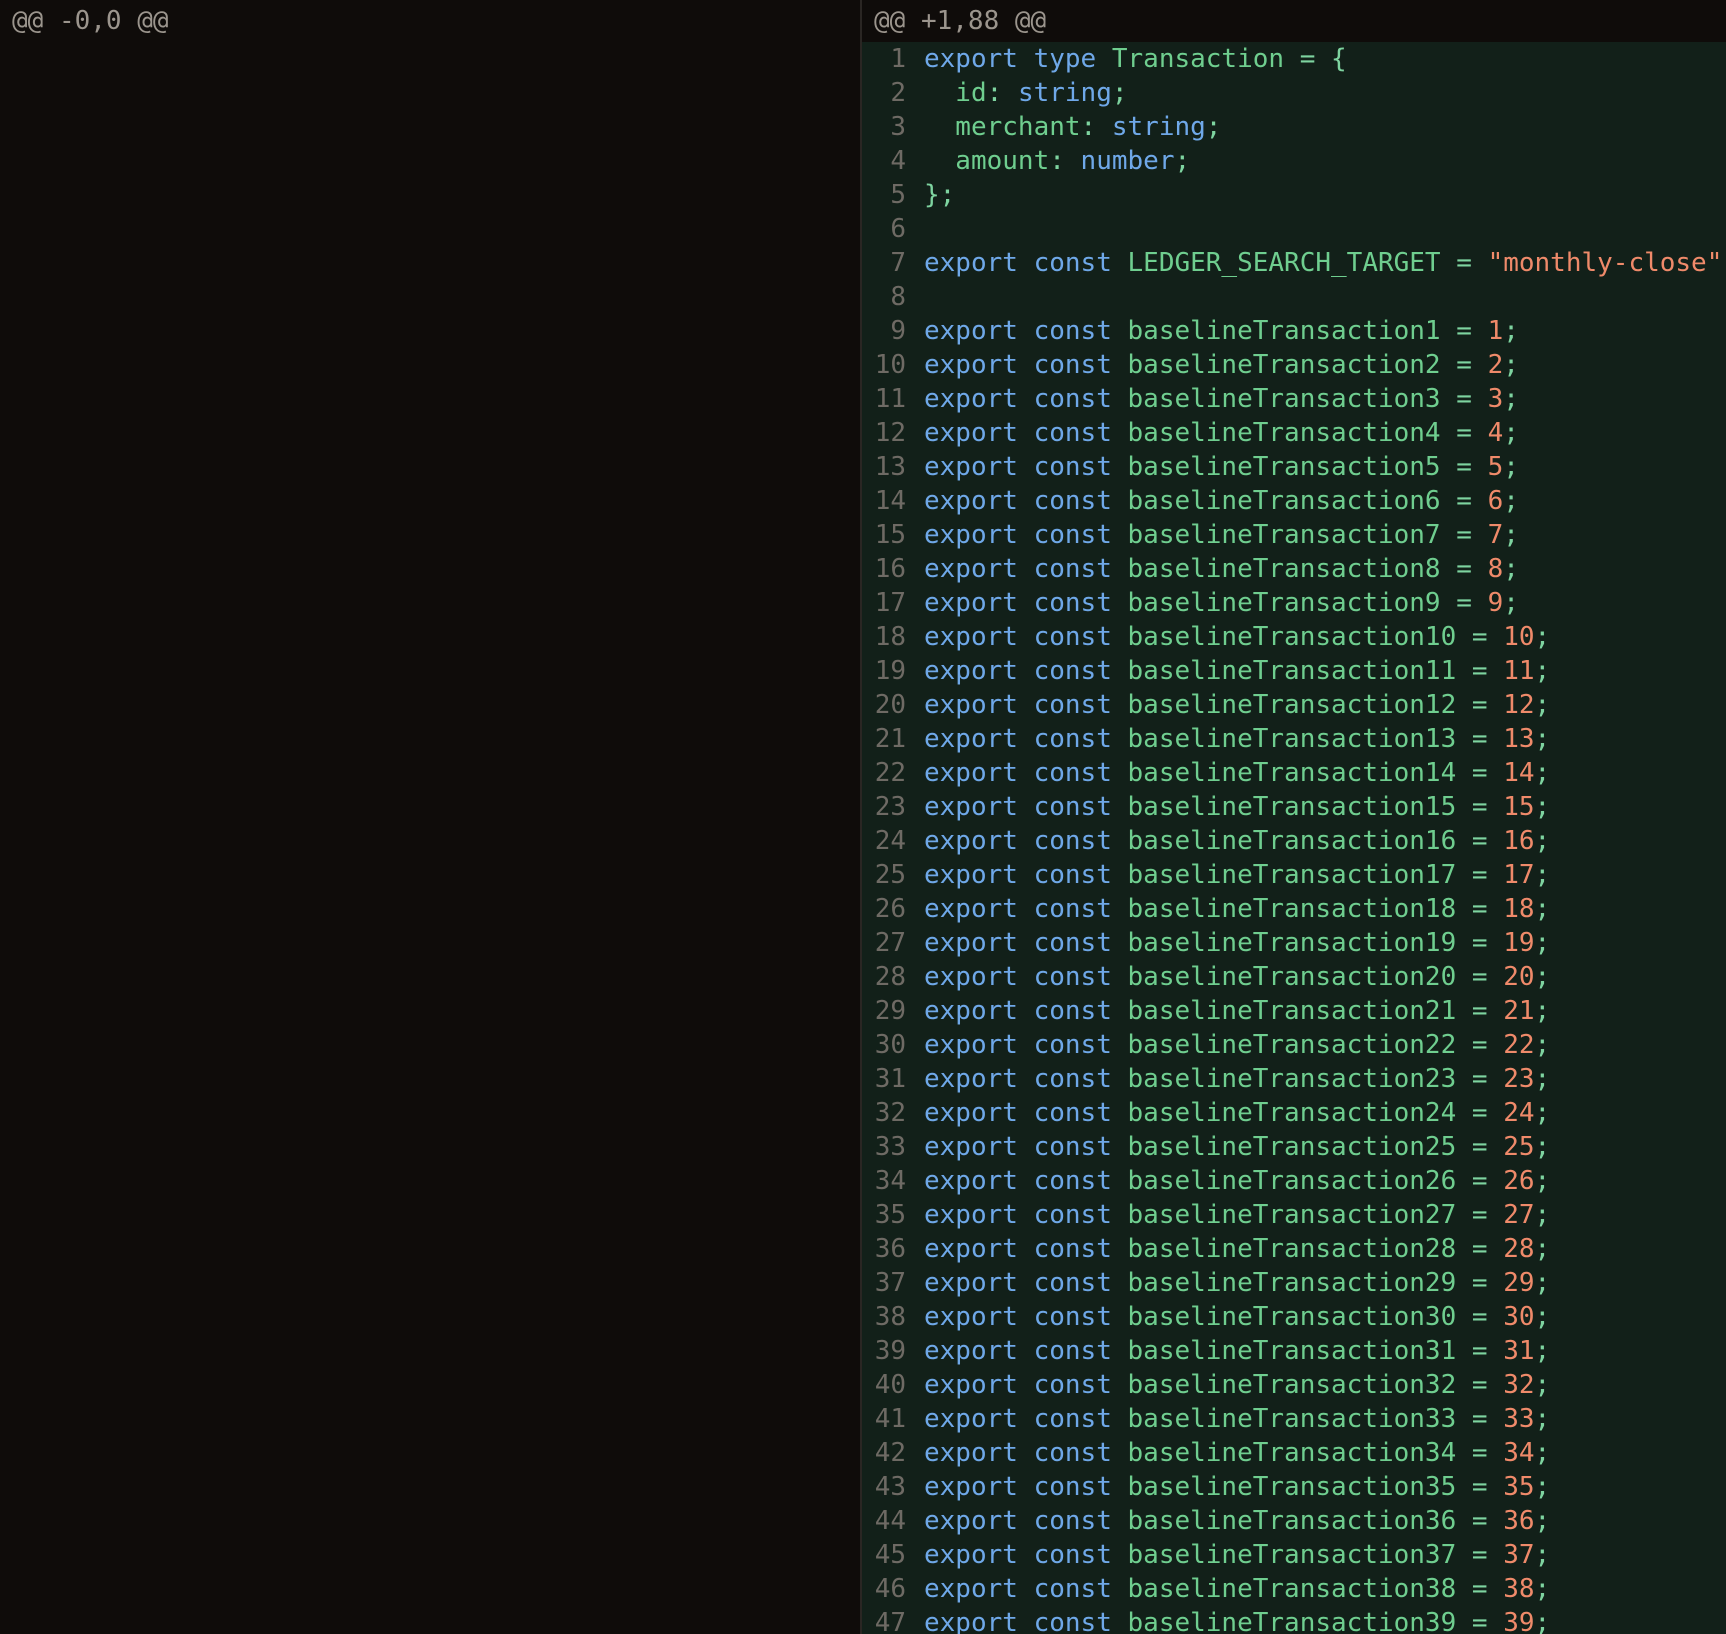 The image size is (1726, 1634). What do you see at coordinates (890, 1249) in the screenshot?
I see `line-number: 36` at bounding box center [890, 1249].